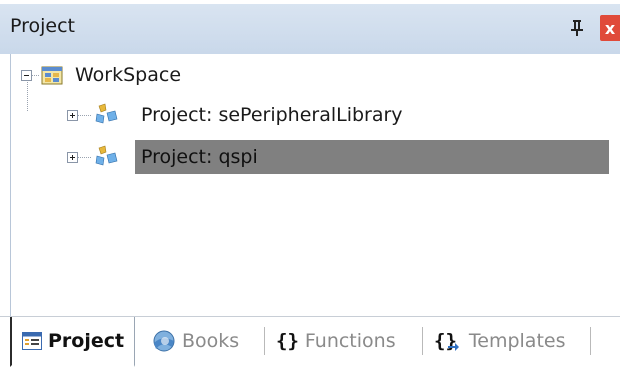 The height and width of the screenshot is (367, 620). I want to click on tree-item-label-selected: Project: qspi, so click(372, 157).